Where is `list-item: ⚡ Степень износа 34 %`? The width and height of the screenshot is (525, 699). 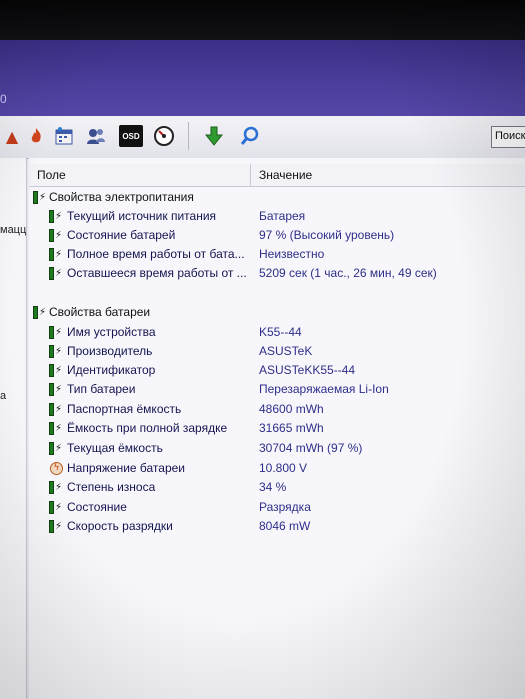 list-item: ⚡ Степень износа 34 % is located at coordinates (277, 487).